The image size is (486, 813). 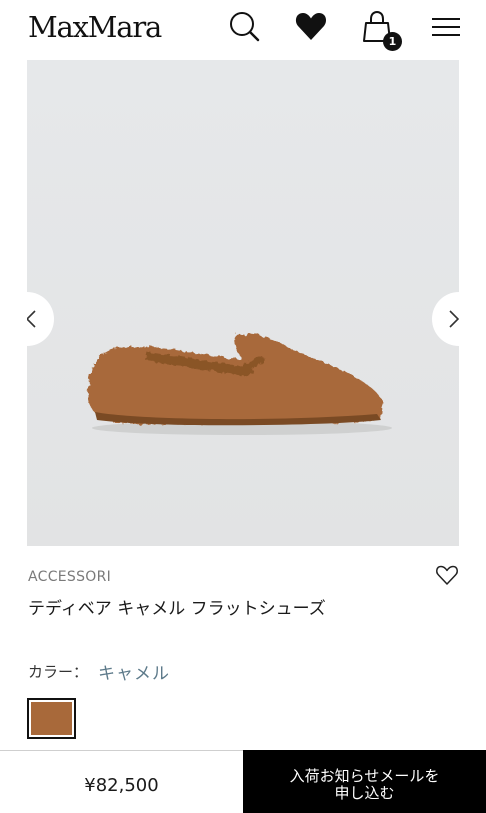 What do you see at coordinates (446, 27) in the screenshot?
I see `menu-icon` at bounding box center [446, 27].